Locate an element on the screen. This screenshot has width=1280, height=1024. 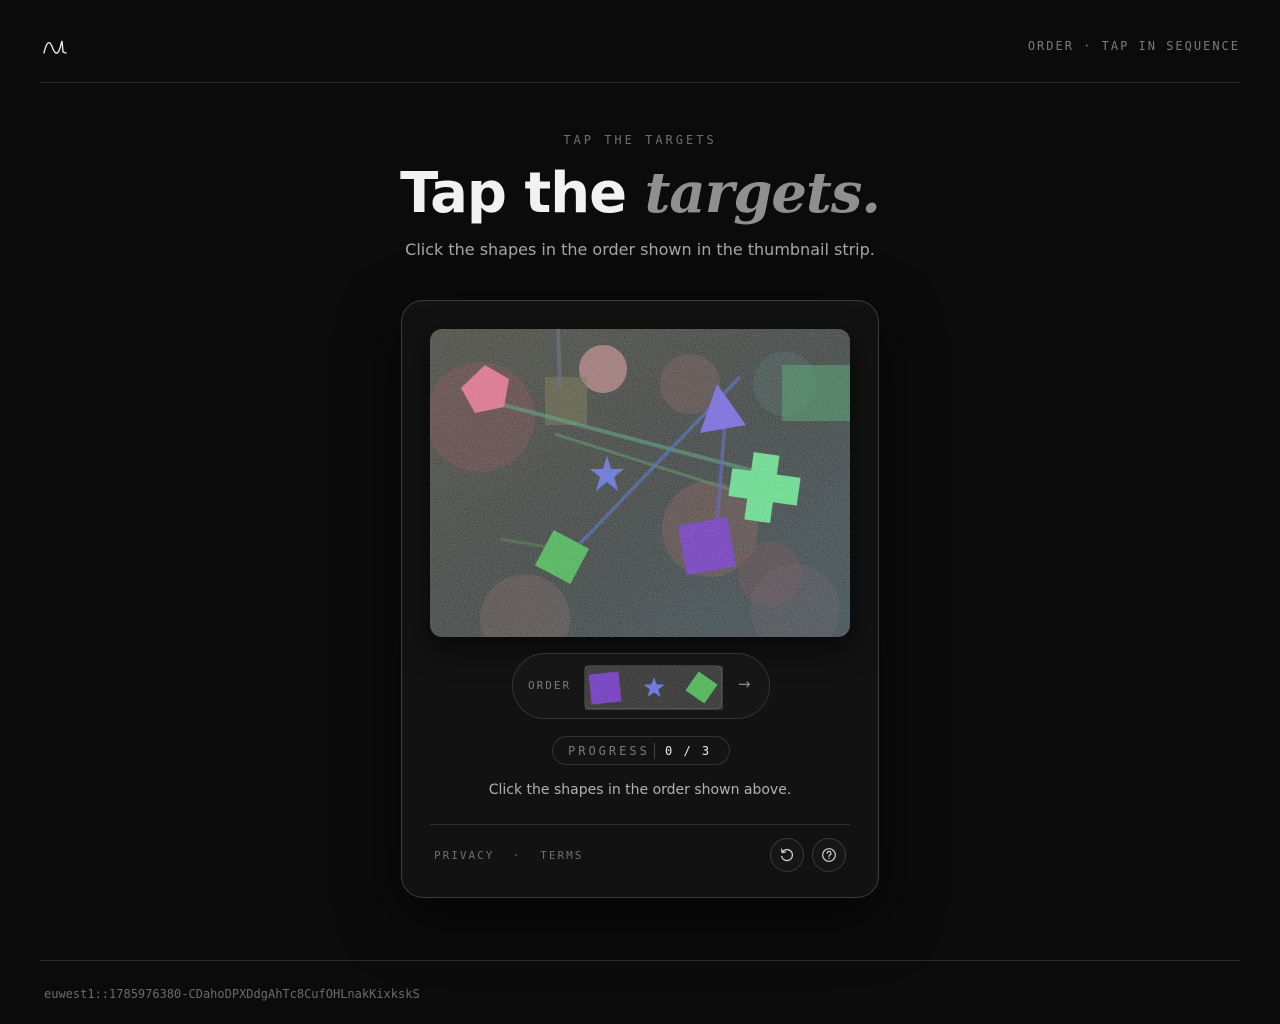
wave-logo-icon is located at coordinates (55, 47).